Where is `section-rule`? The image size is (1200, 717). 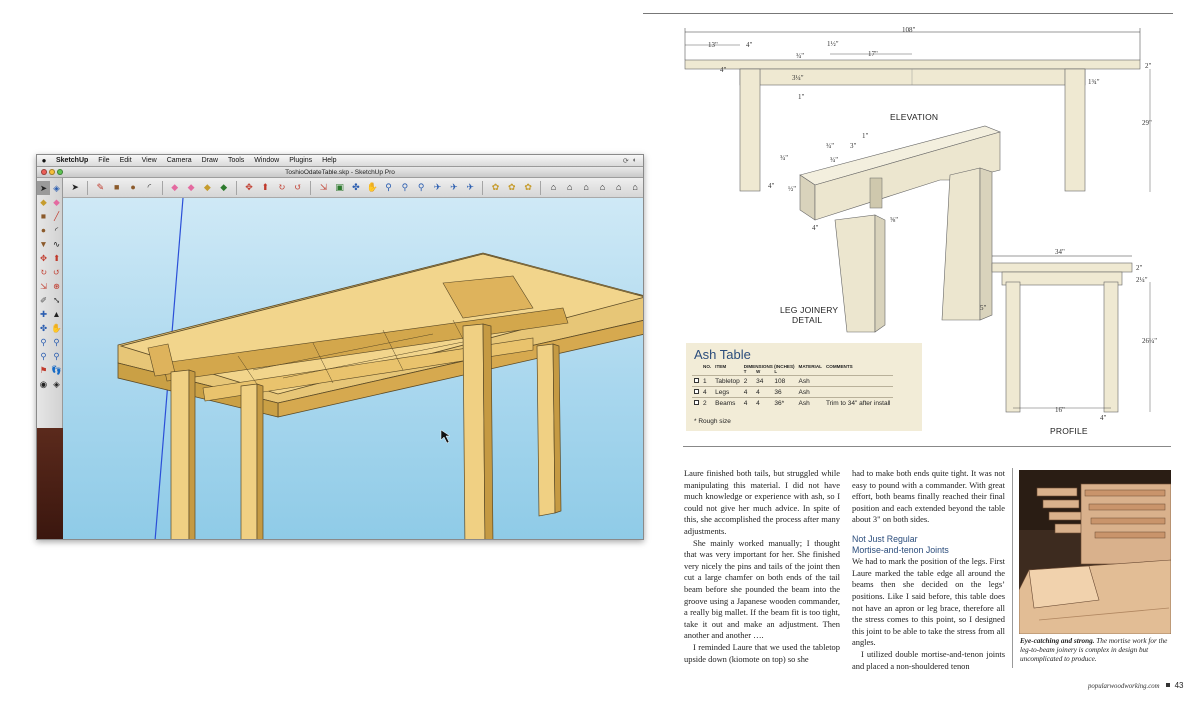
section-rule is located at coordinates (927, 446).